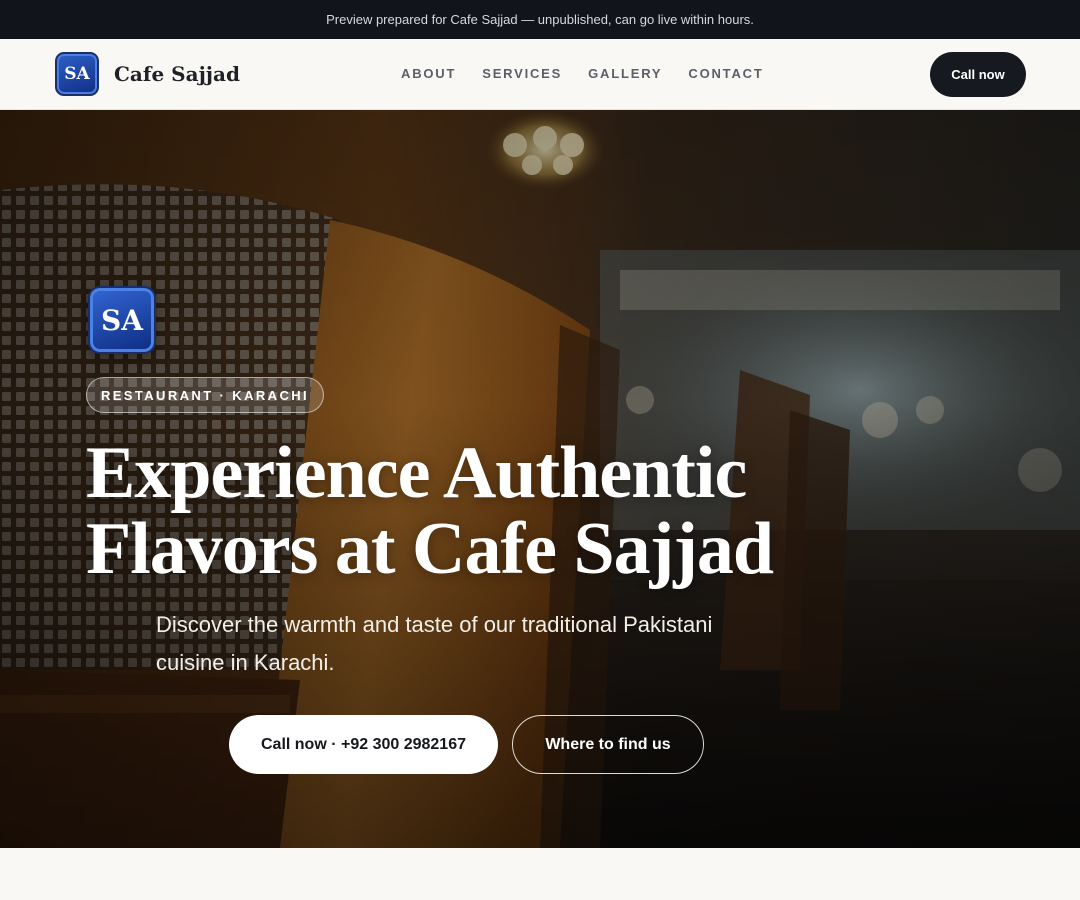 The width and height of the screenshot is (1080, 900). What do you see at coordinates (428, 73) in the screenshot?
I see `nav-link-about: ABOUT` at bounding box center [428, 73].